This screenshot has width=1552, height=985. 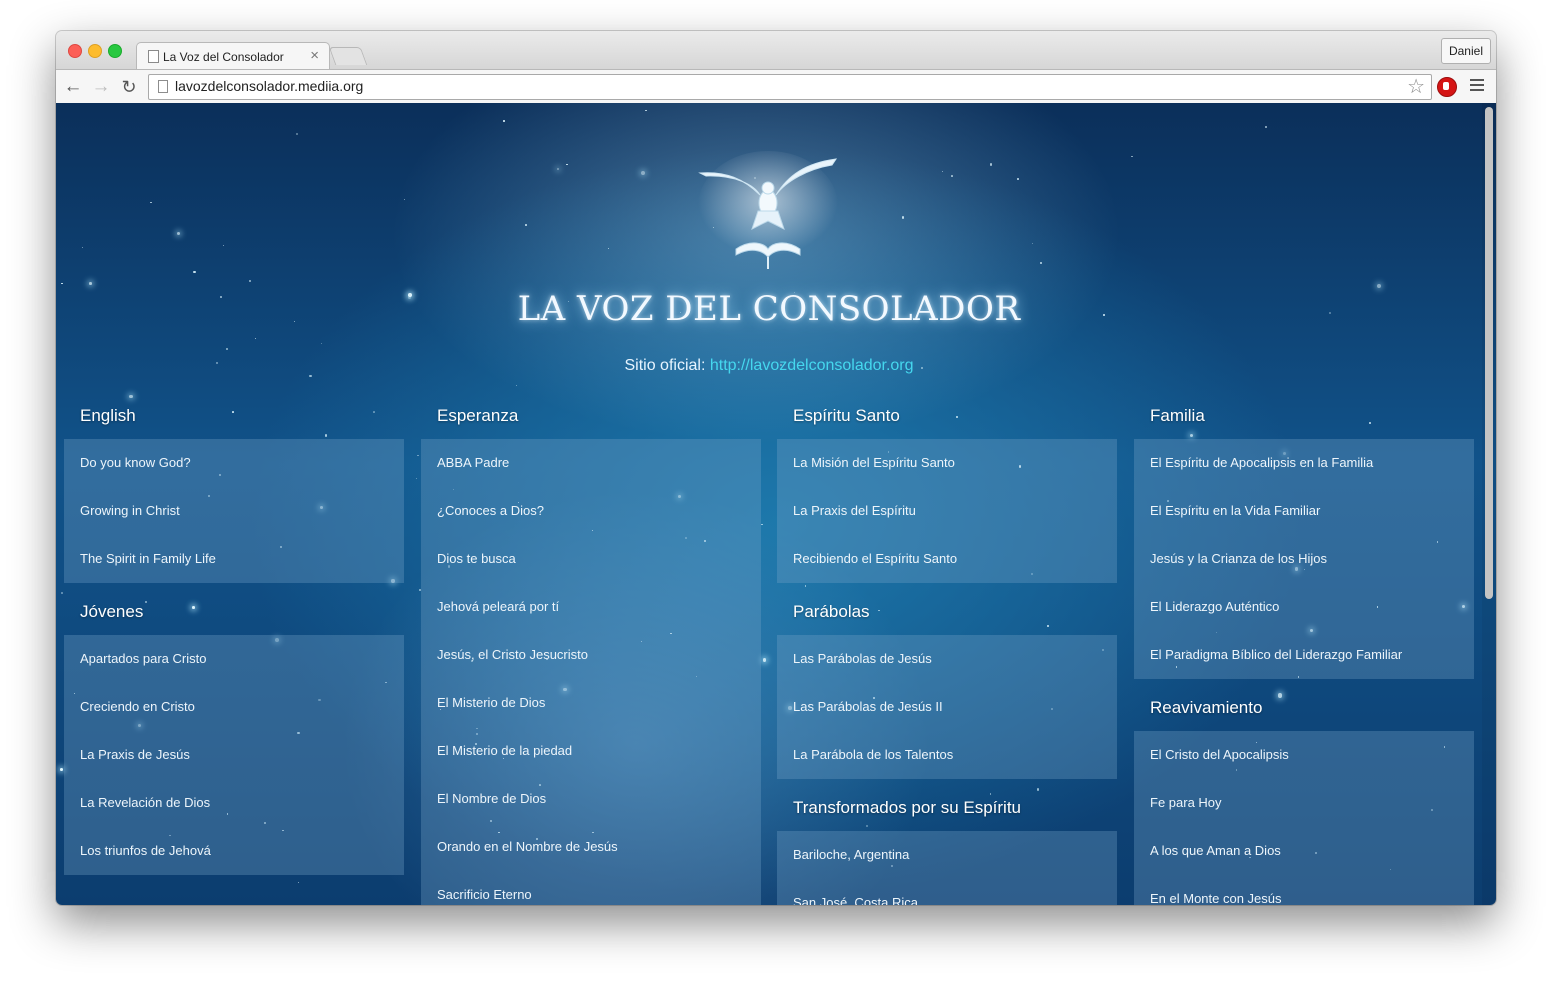 What do you see at coordinates (790, 87) in the screenshot?
I see `address-bar: lavozdelconsolador.mediia.org ☆` at bounding box center [790, 87].